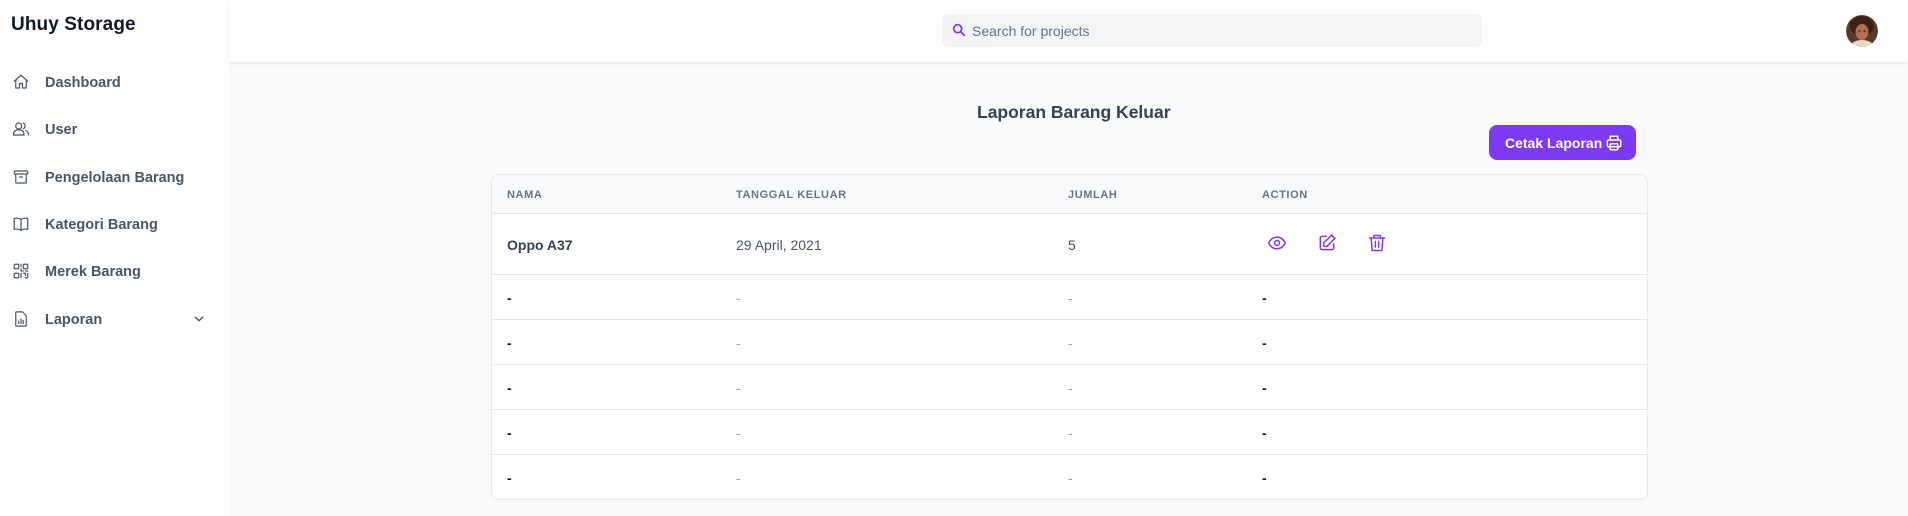 Image resolution: width=1908 pixels, height=516 pixels. I want to click on sidebar-item-merek-barang: Merek Barang, so click(114, 271).